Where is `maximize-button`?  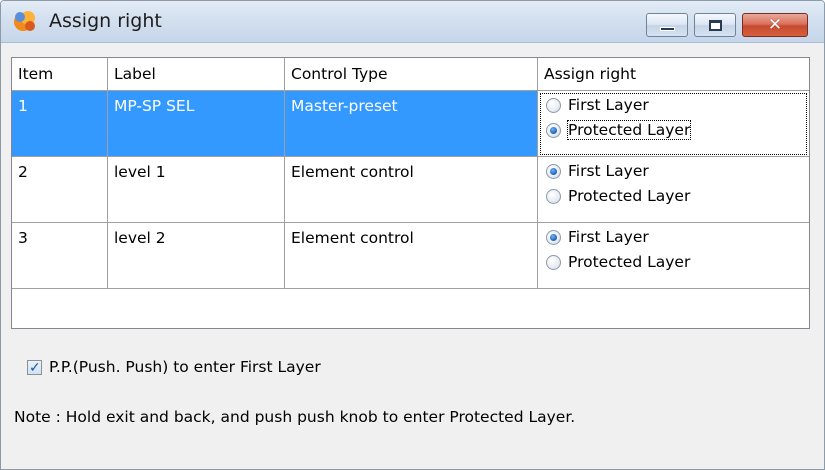 maximize-button is located at coordinates (715, 25).